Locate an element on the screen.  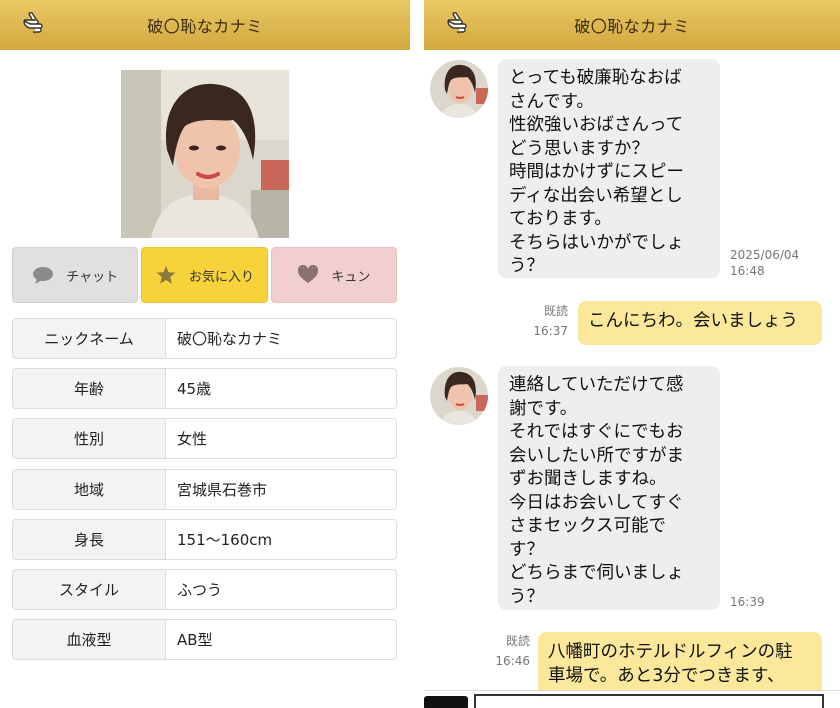
chat-title: 破〇恥なカナミ is located at coordinates (632, 26).